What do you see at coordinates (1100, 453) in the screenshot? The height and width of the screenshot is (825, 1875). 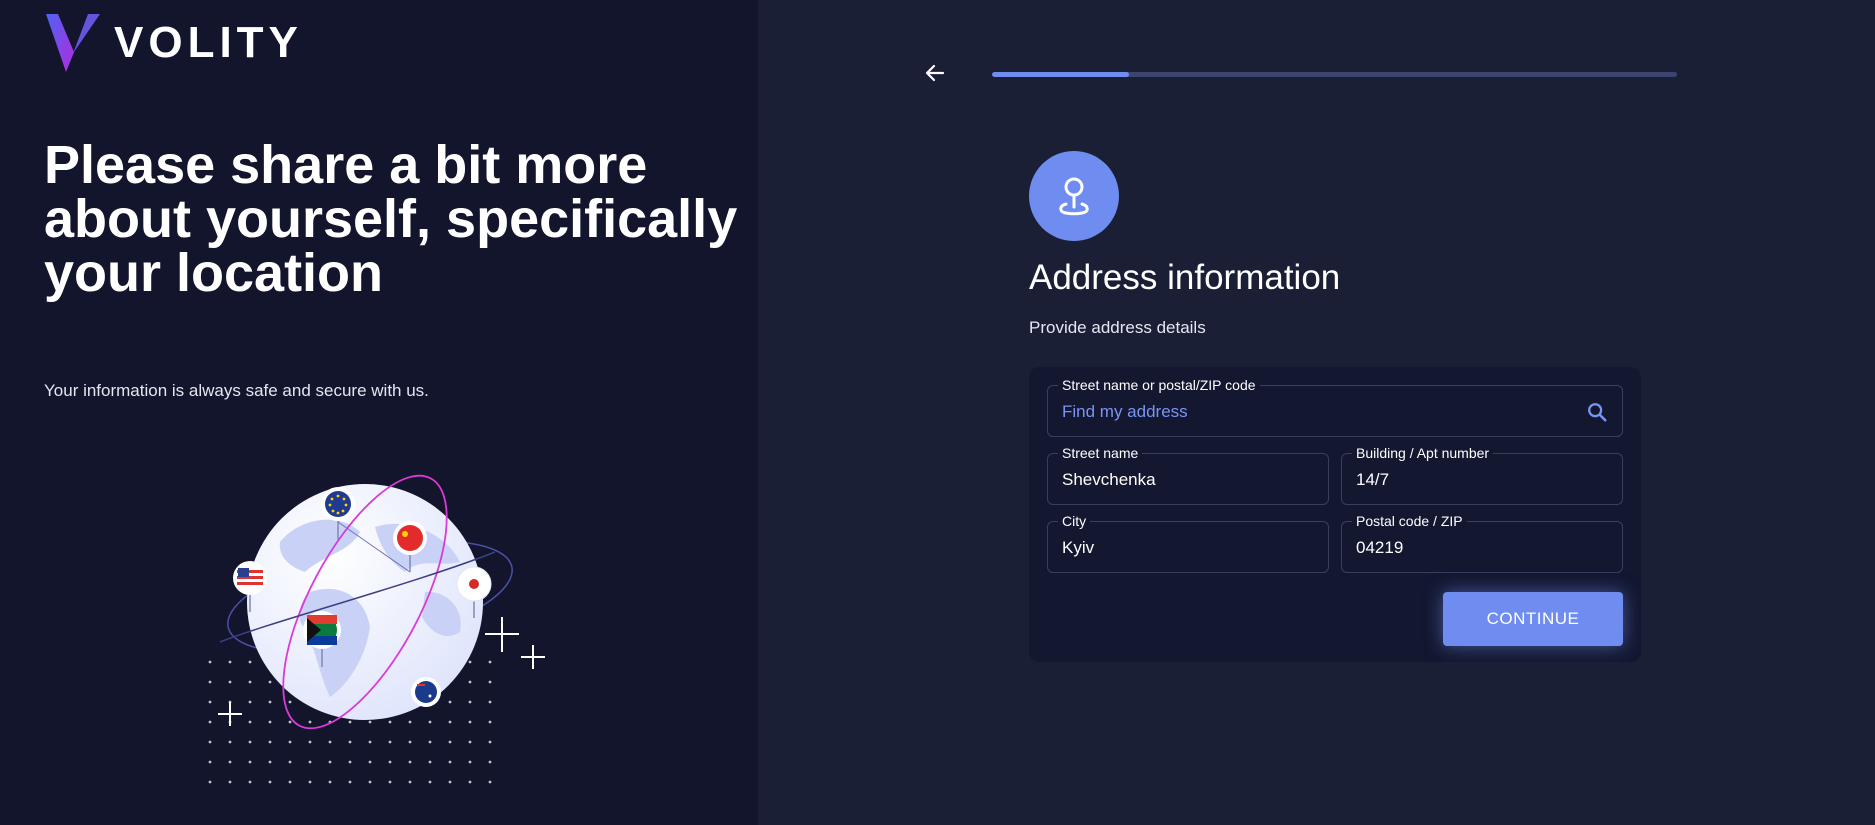 I see `street-name-label: Street name` at bounding box center [1100, 453].